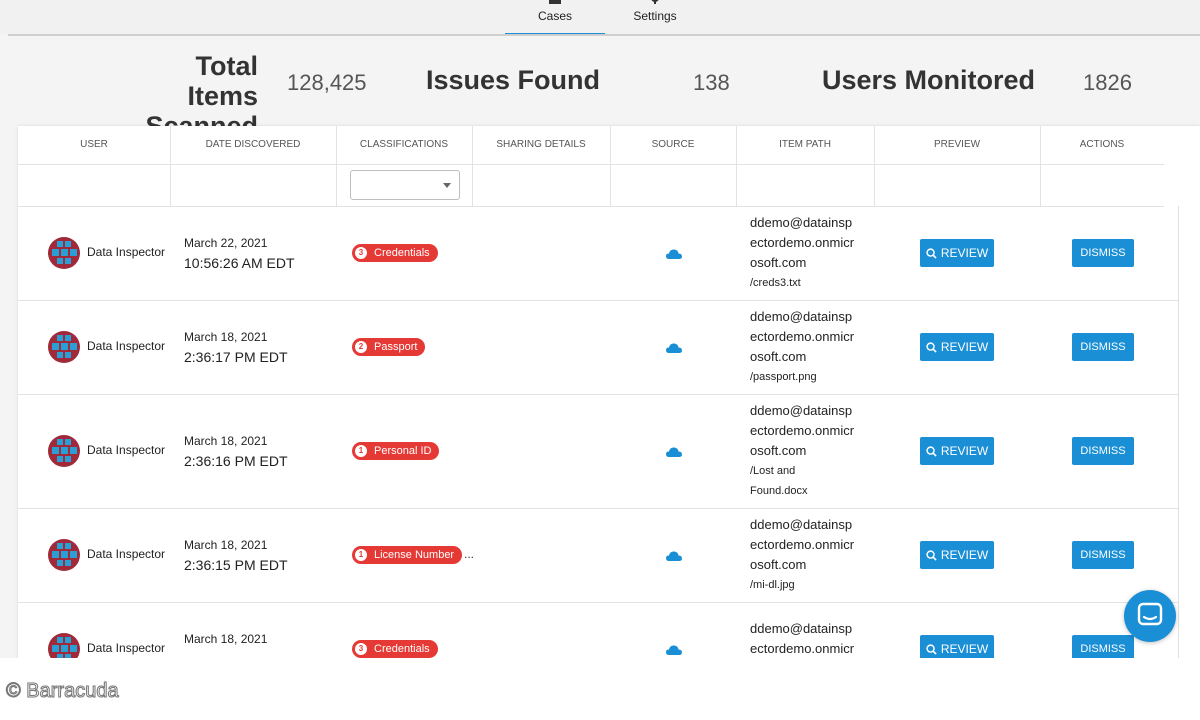 This screenshot has width=1200, height=720. What do you see at coordinates (1107, 82) in the screenshot?
I see `users-monitored-value: 1826` at bounding box center [1107, 82].